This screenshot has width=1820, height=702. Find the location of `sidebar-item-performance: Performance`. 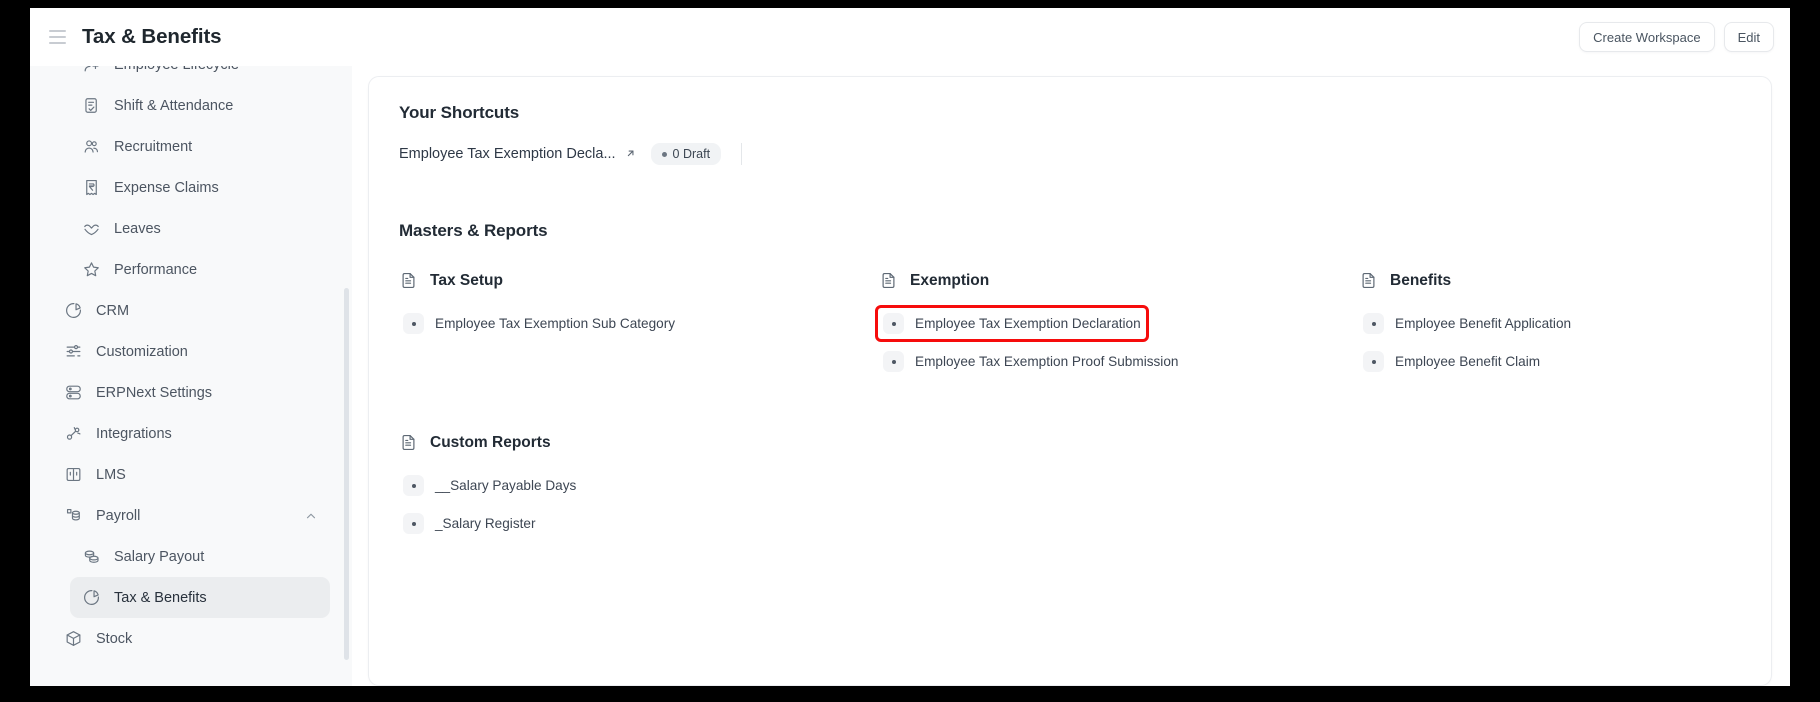

sidebar-item-performance: Performance is located at coordinates (200, 269).